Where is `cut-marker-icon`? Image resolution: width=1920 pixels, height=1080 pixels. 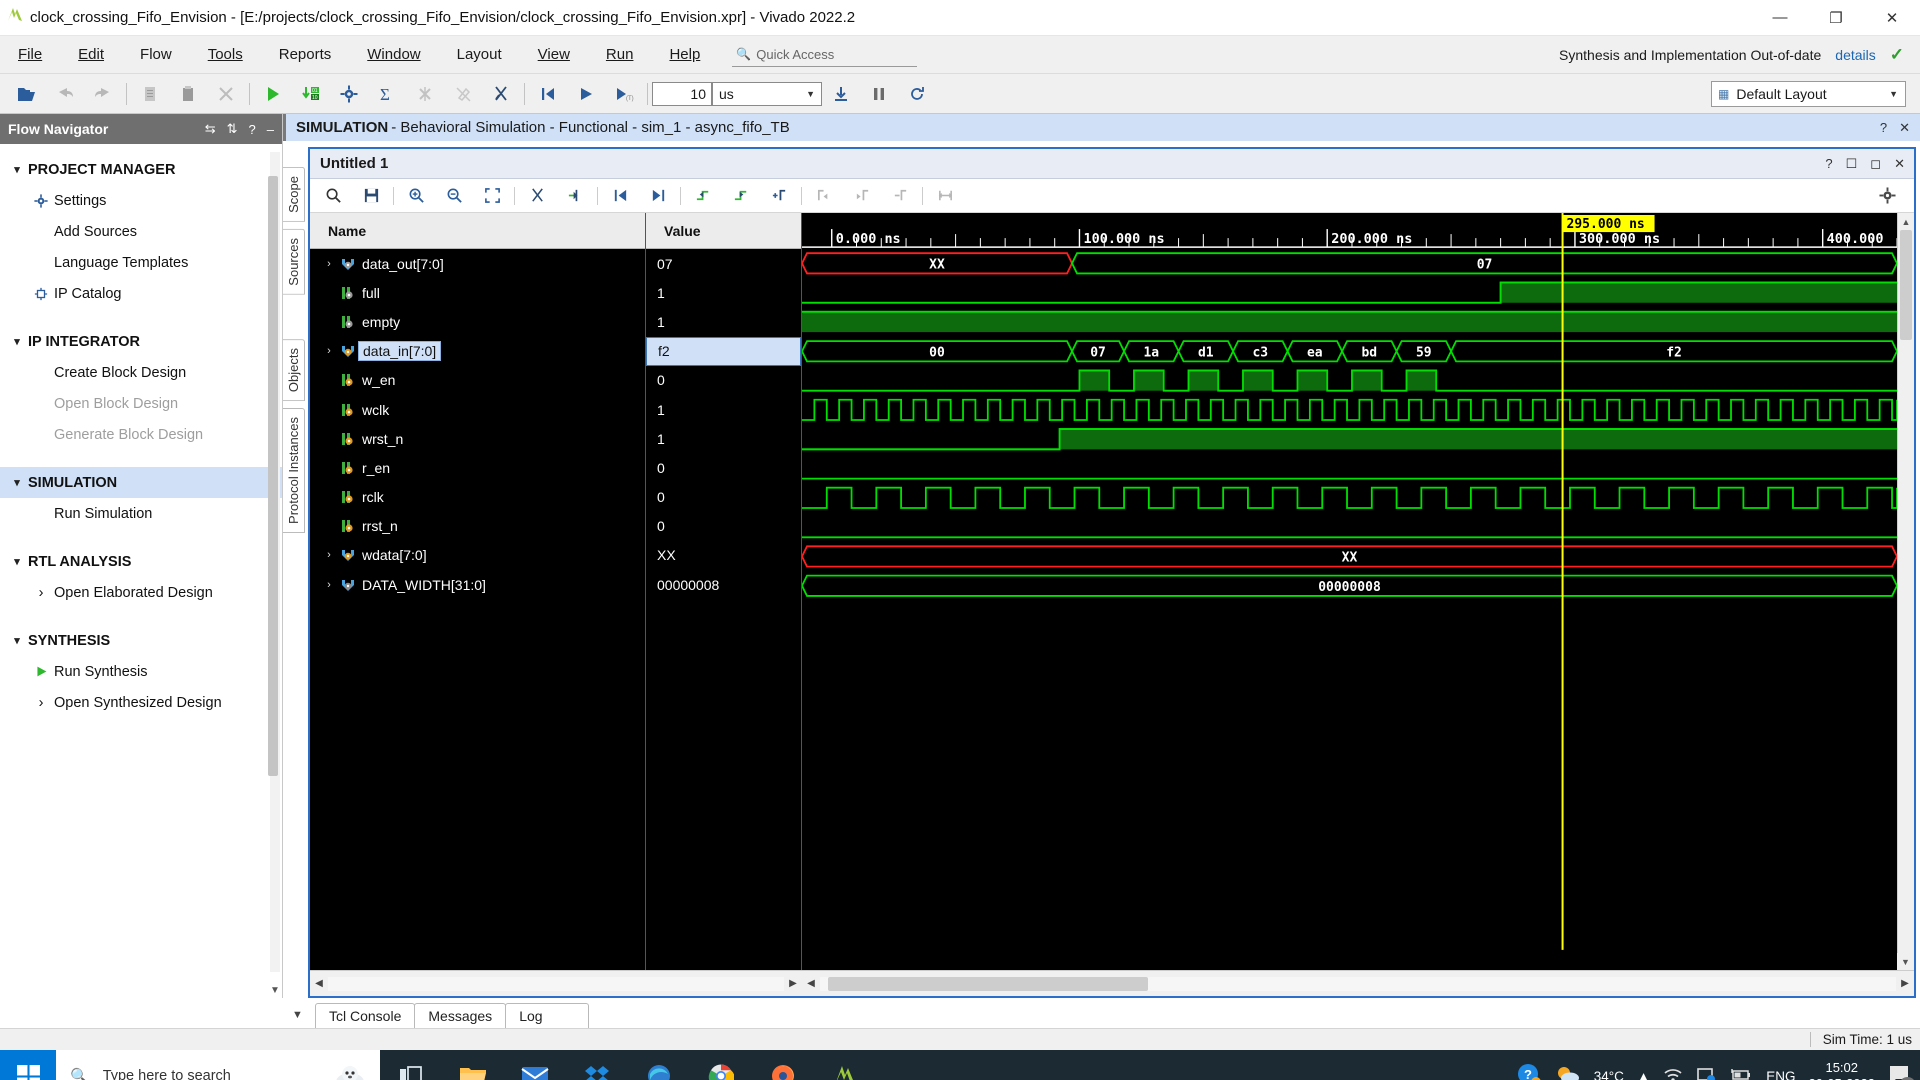
cut-marker-icon is located at coordinates (537, 196).